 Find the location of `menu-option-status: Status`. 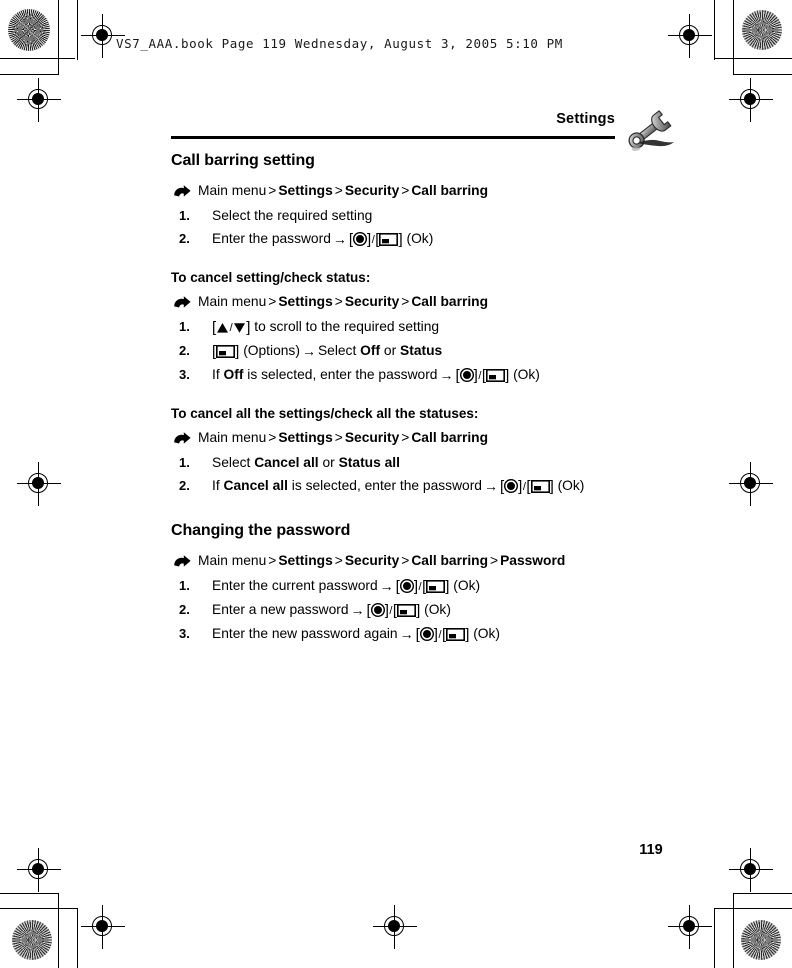

menu-option-status: Status is located at coordinates (421, 350).